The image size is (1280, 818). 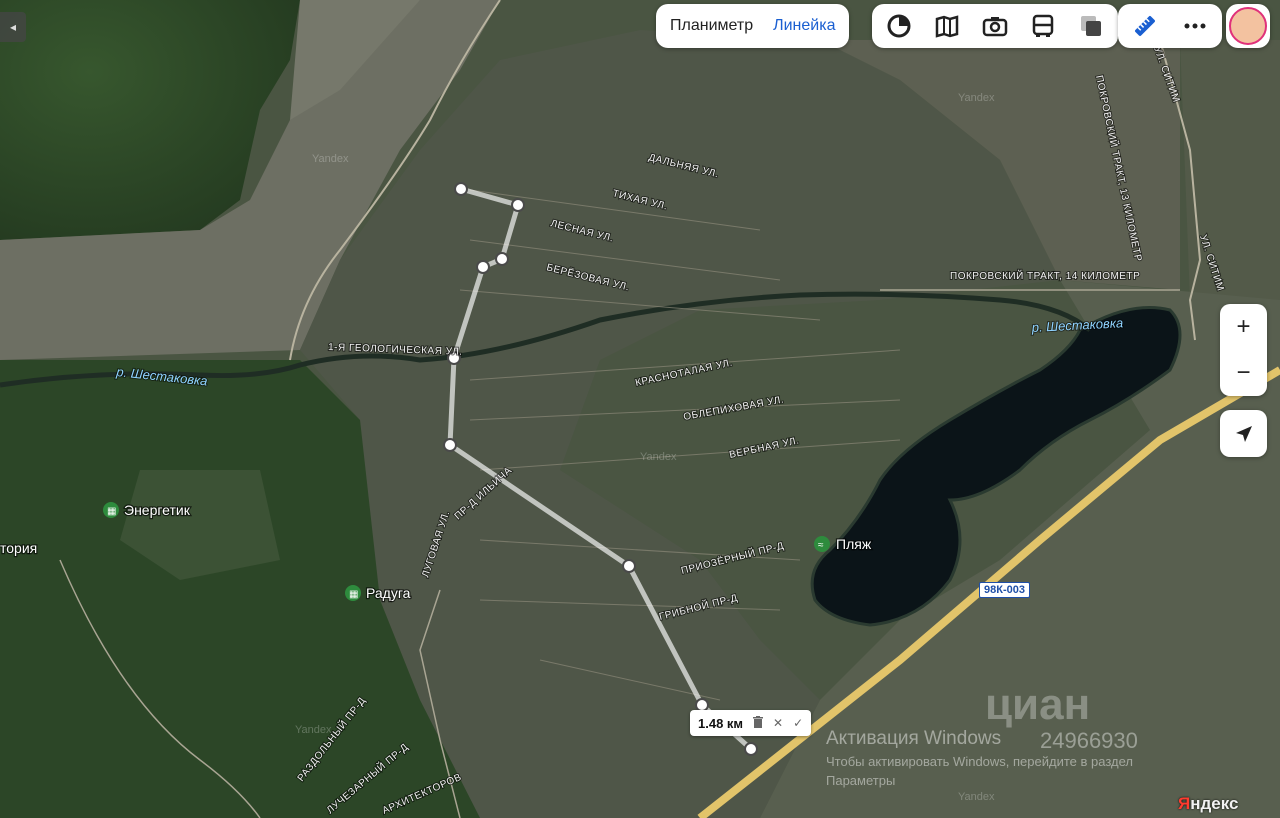 What do you see at coordinates (1091, 26) in the screenshot?
I see `layers-icon` at bounding box center [1091, 26].